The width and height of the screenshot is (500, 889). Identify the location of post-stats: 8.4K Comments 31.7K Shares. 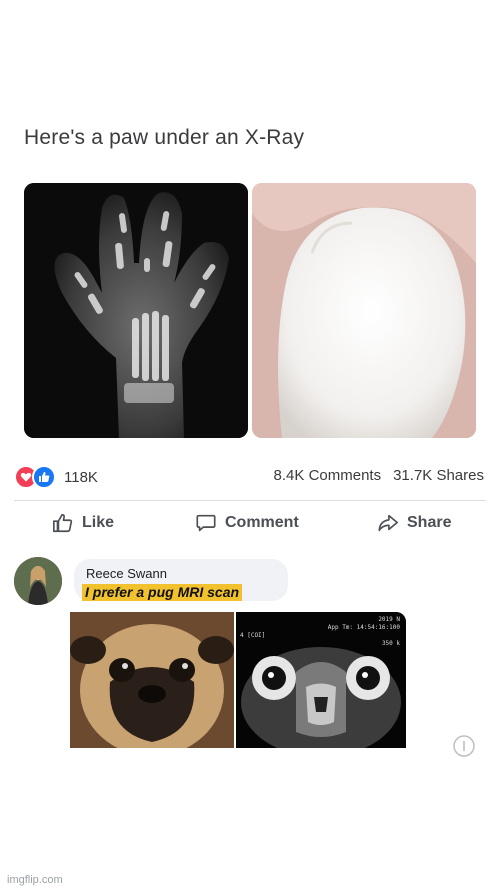
(379, 475).